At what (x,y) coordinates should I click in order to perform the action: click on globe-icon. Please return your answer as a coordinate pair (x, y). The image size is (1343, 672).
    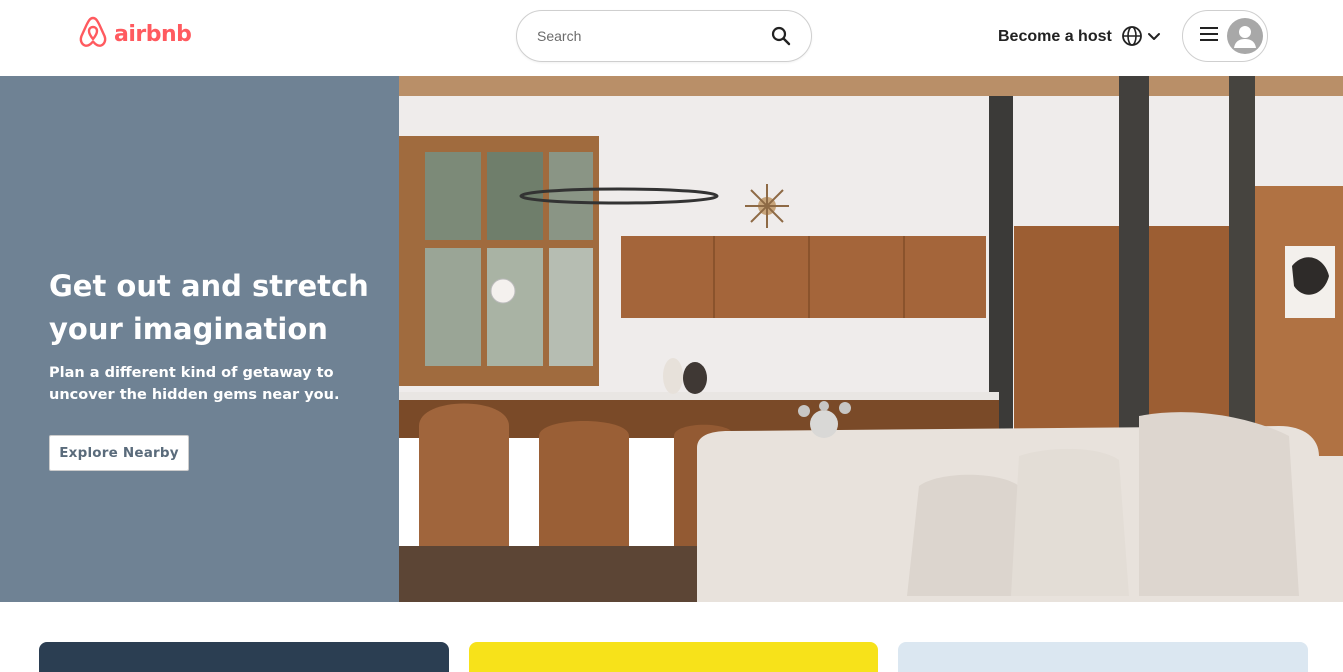
    Looking at the image, I should click on (1132, 38).